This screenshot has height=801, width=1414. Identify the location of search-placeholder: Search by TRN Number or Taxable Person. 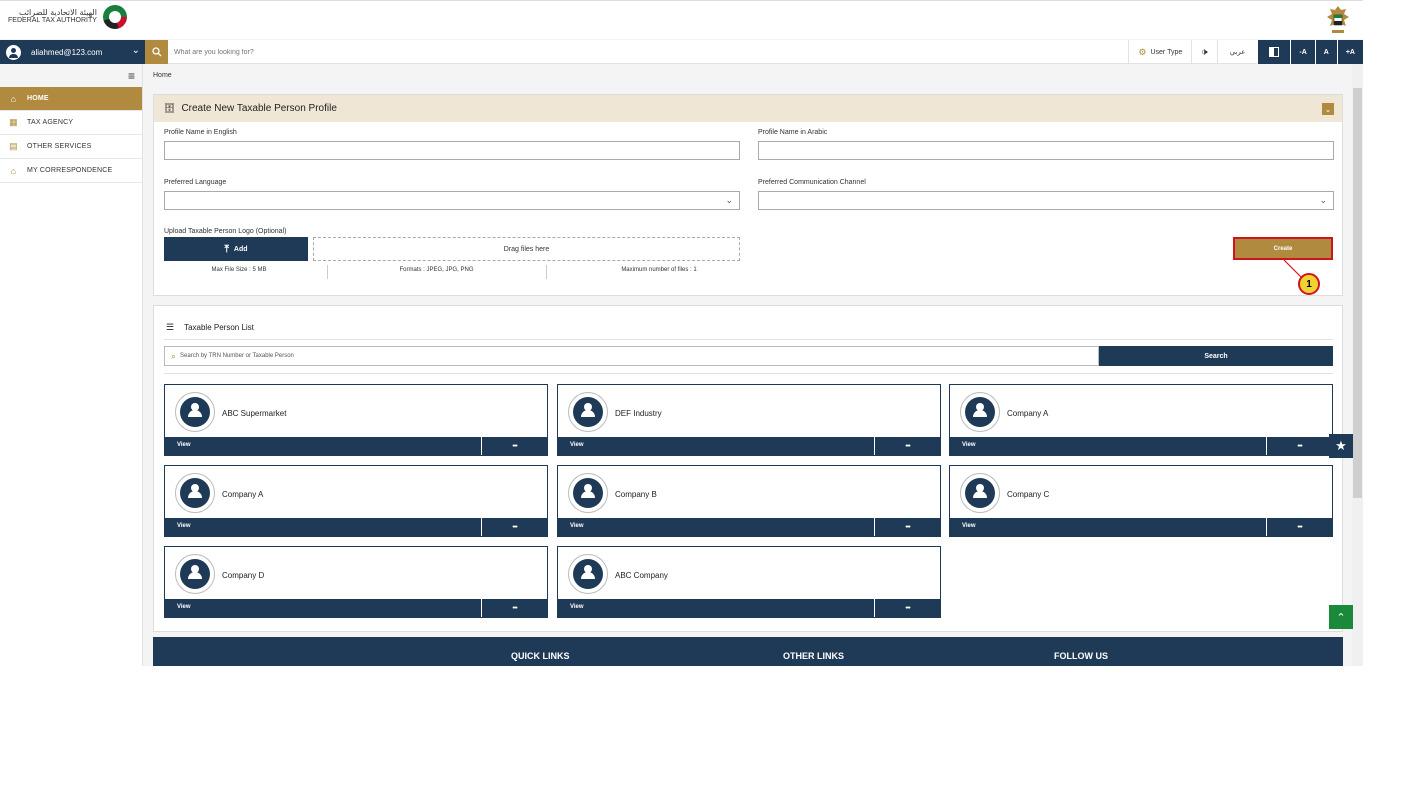
(237, 356).